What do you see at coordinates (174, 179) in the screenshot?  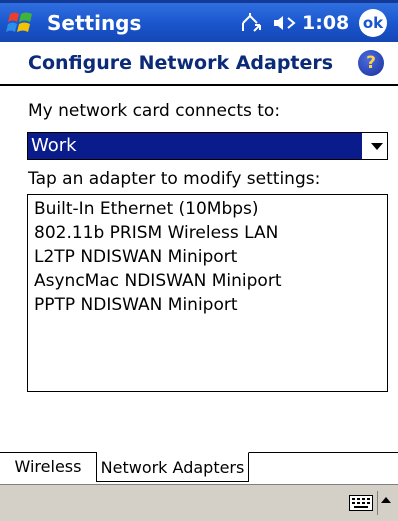 I see `tap-adapter-label: Tap an adapter to modify settings:` at bounding box center [174, 179].